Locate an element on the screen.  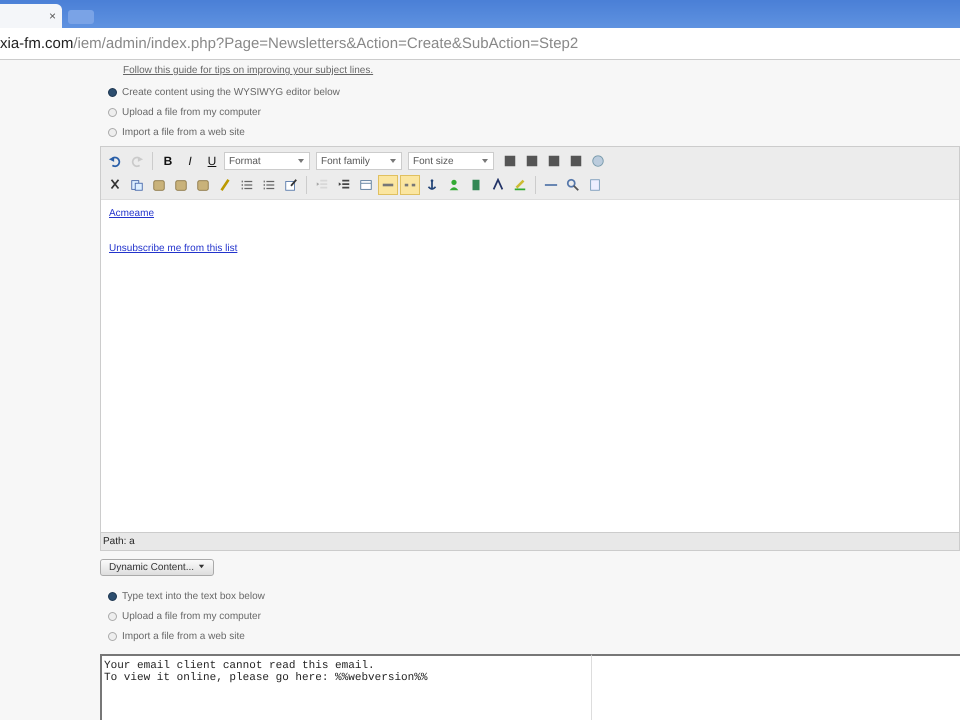
brush-icon is located at coordinates (225, 185).